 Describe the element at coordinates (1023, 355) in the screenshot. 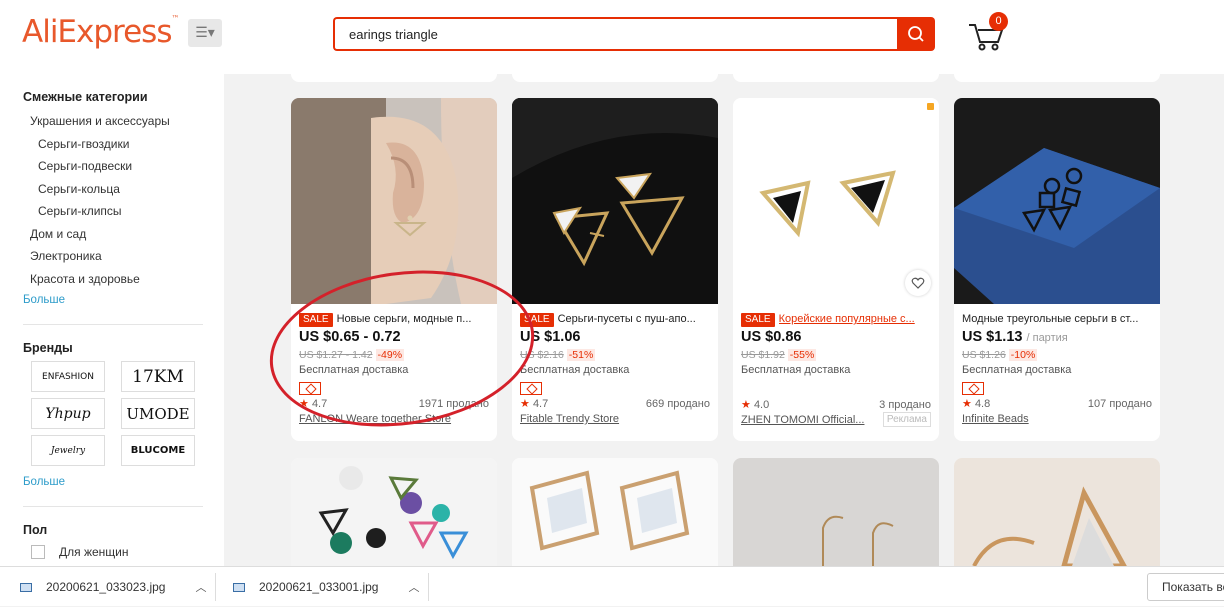

I see `discount-badge: -10%` at that location.